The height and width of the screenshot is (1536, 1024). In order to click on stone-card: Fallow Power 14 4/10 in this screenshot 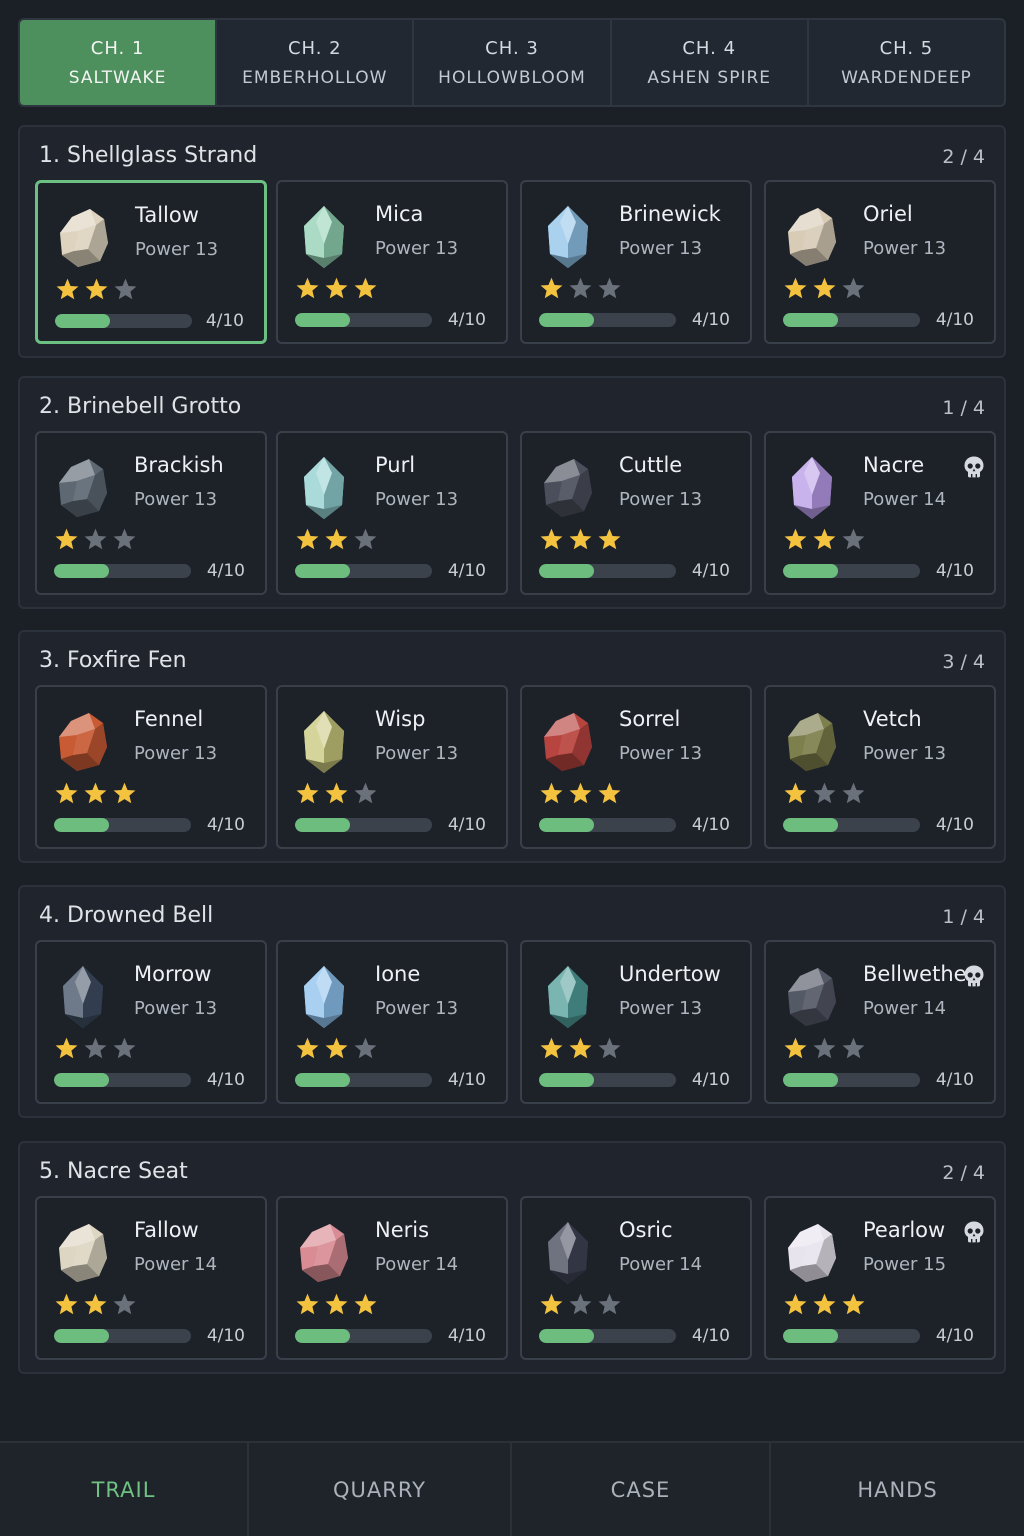, I will do `click(151, 1278)`.